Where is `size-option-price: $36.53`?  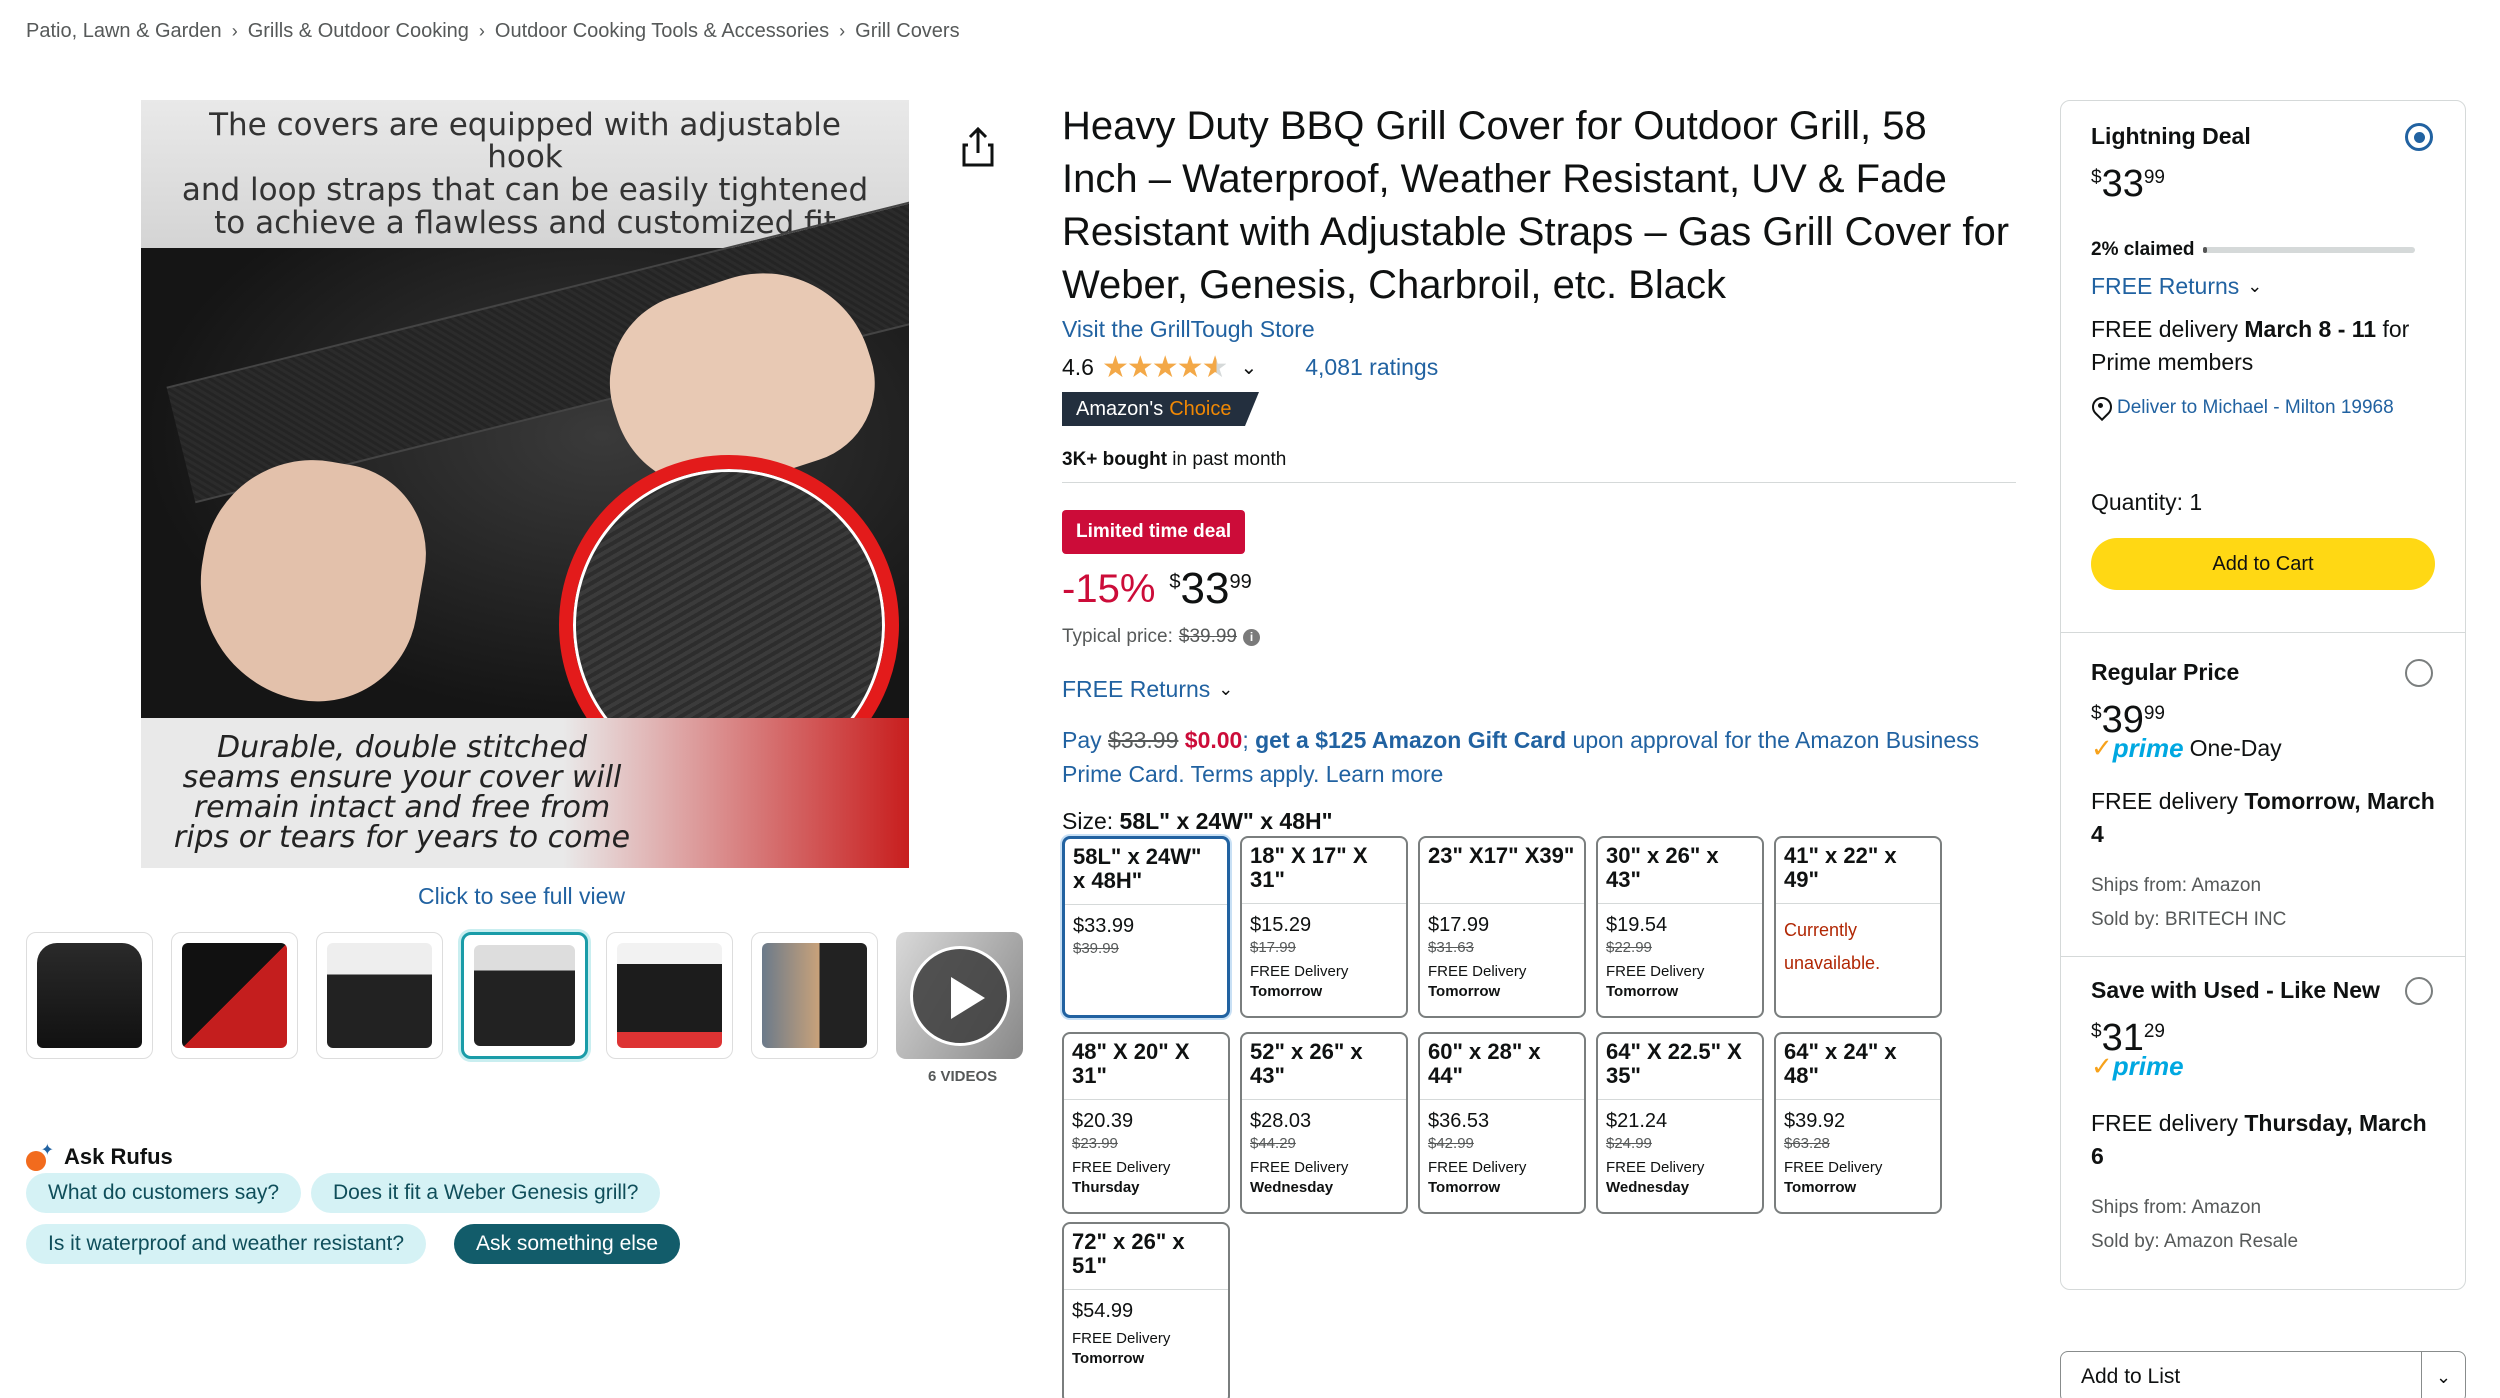 size-option-price: $36.53 is located at coordinates (1459, 1121).